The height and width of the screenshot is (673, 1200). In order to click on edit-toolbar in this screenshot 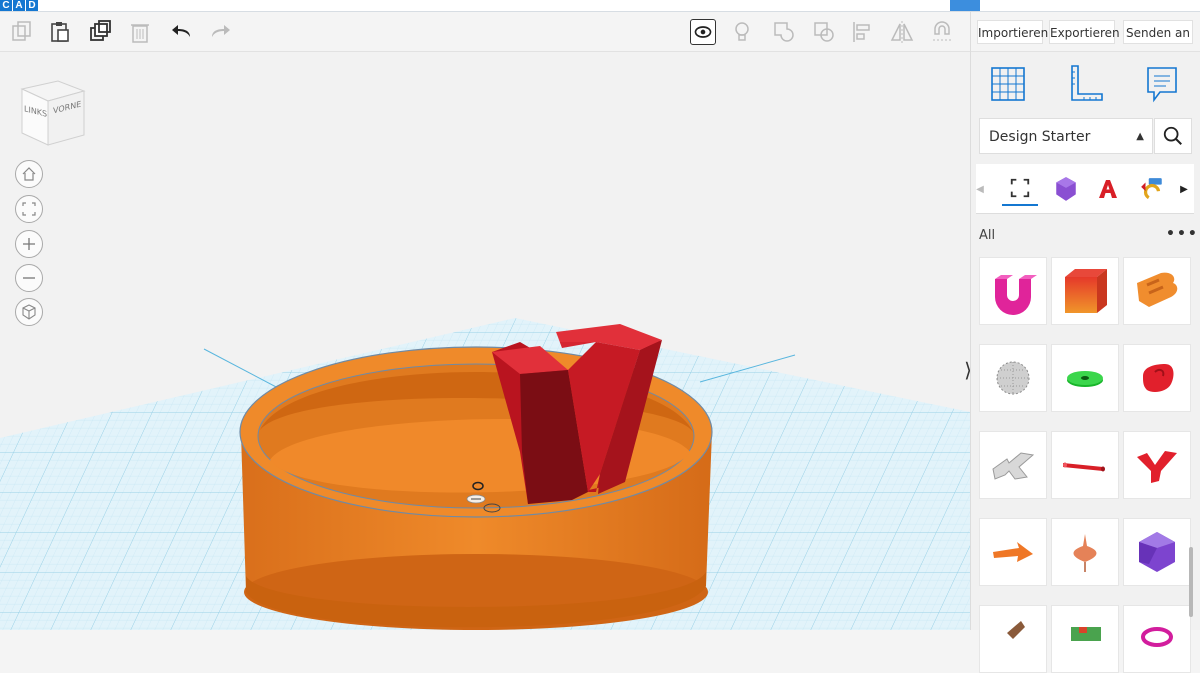, I will do `click(485, 32)`.